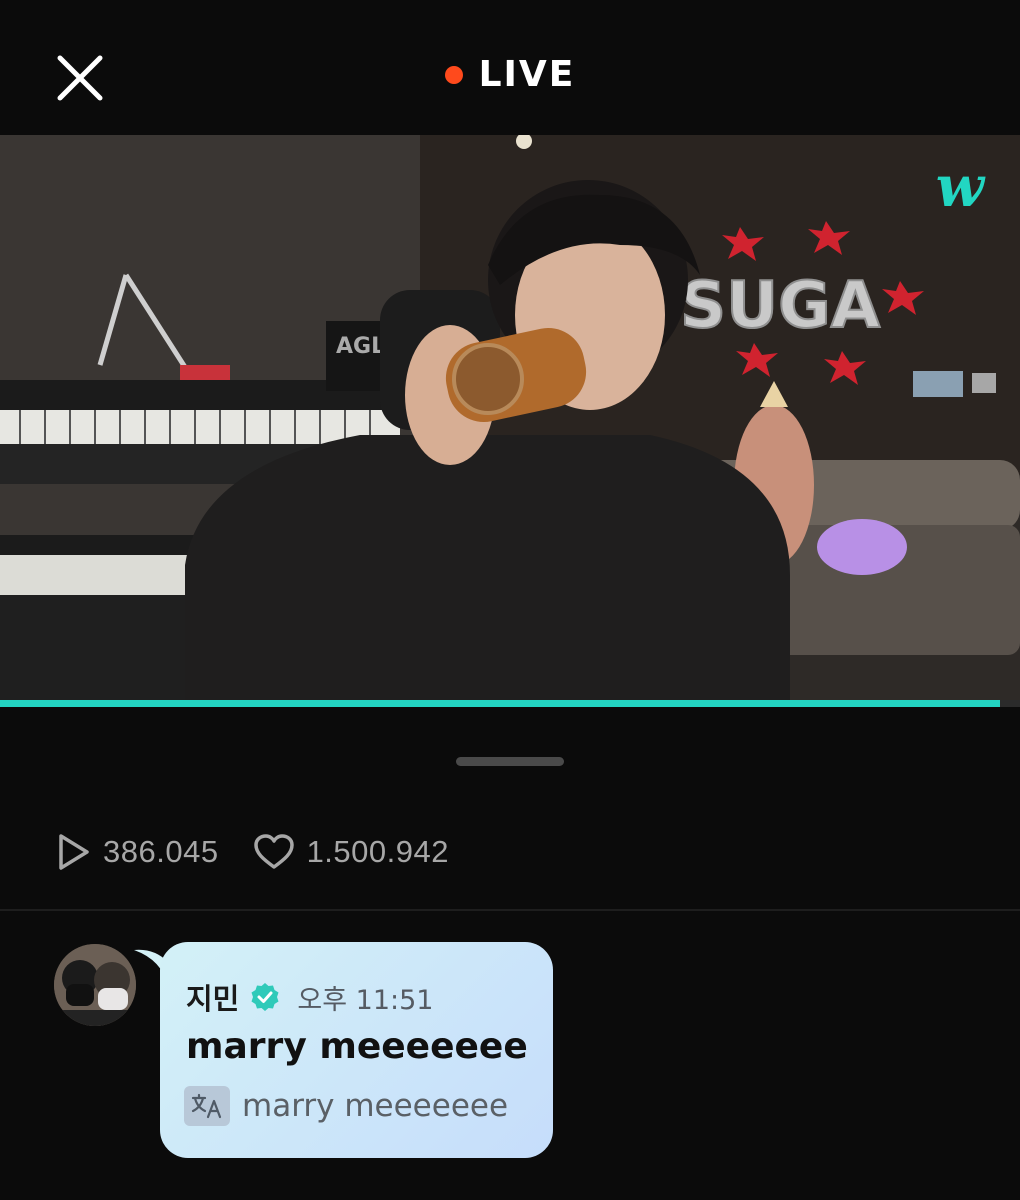 The image size is (1020, 1200). I want to click on balloon-letters: SUGA, so click(780, 306).